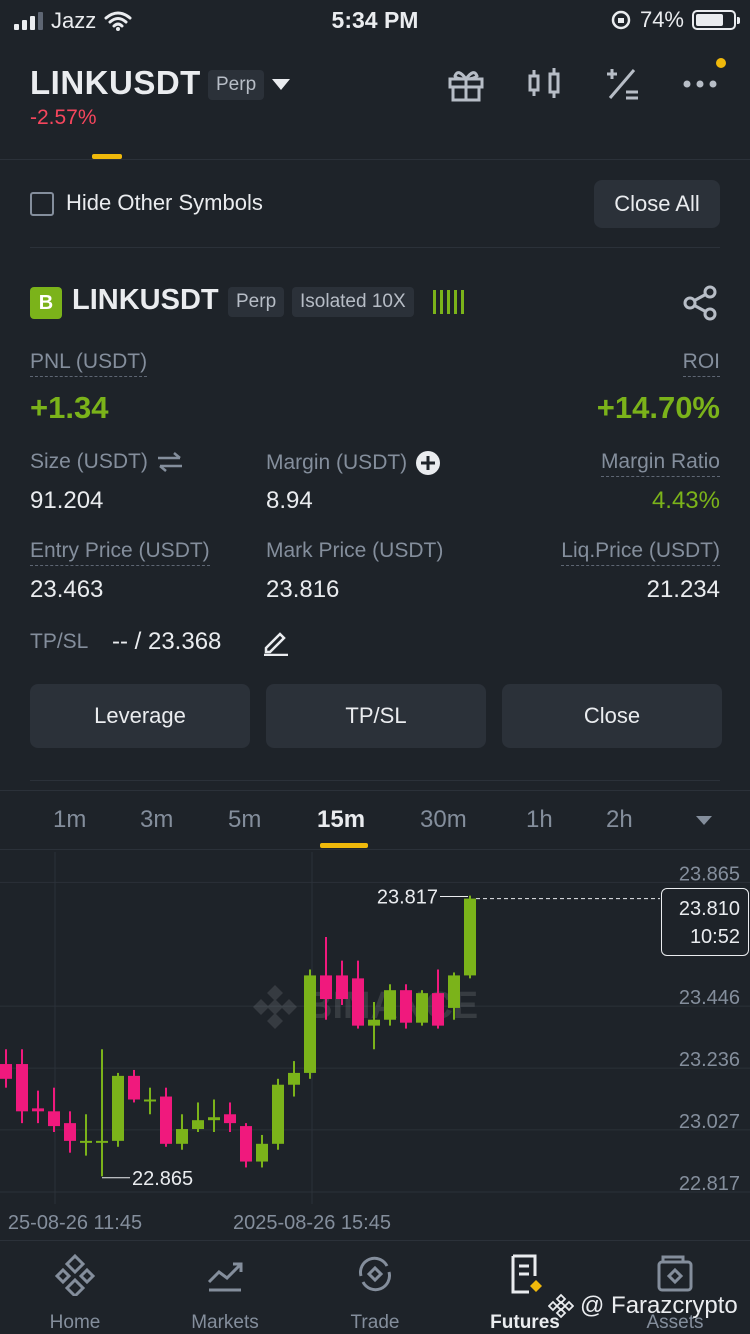  I want to click on nav-home: Home, so click(75, 1292).